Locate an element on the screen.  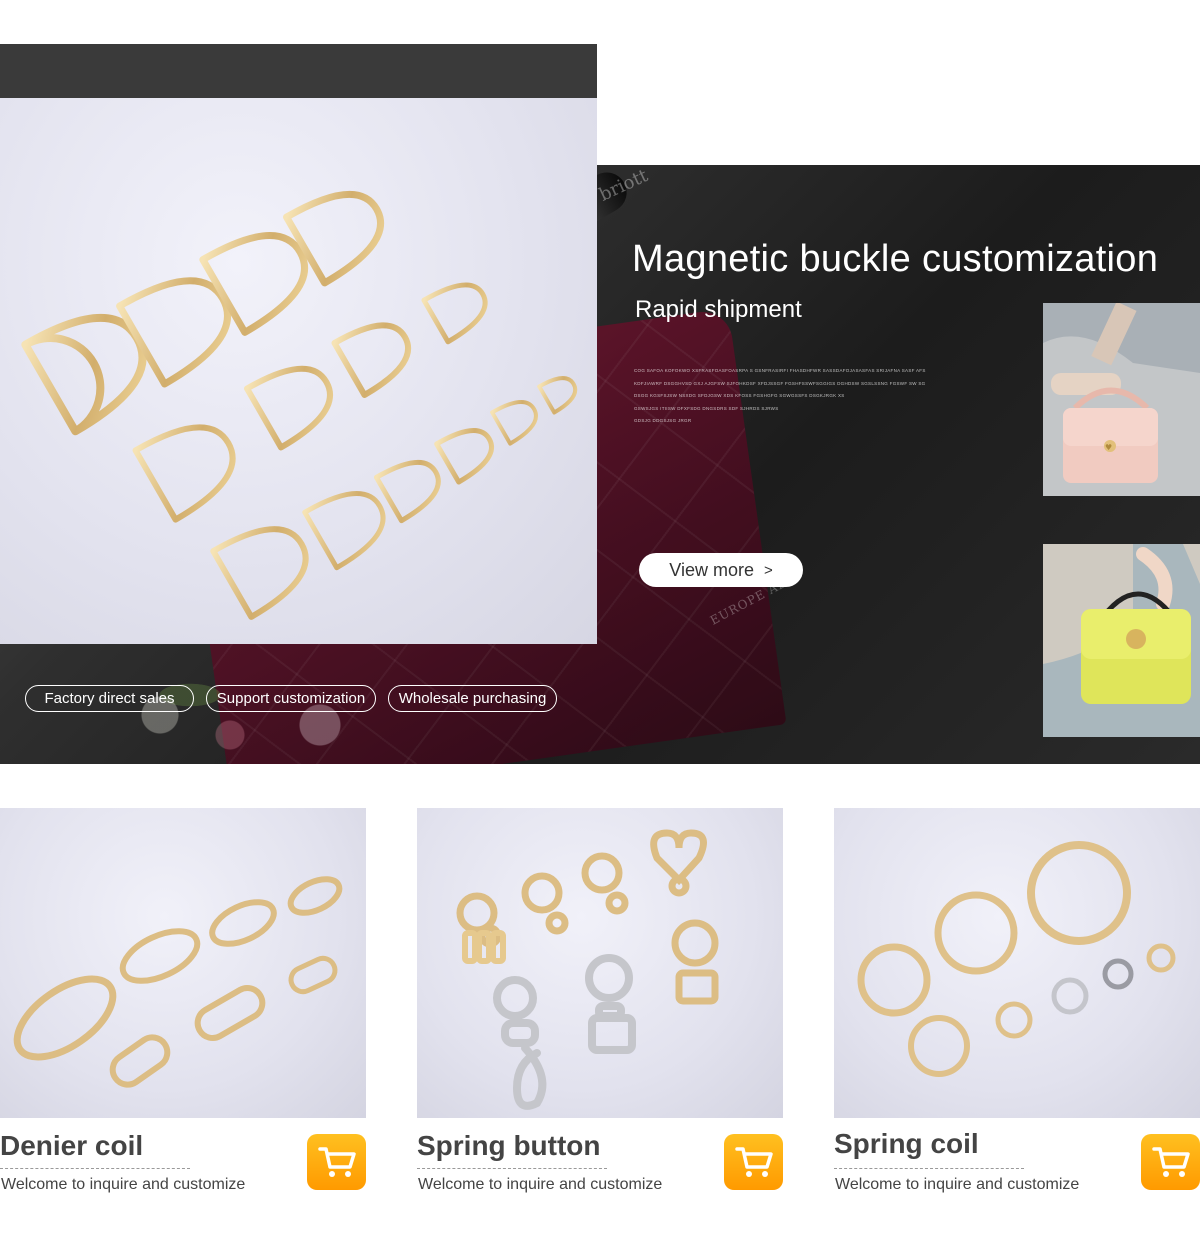
bag-heart-badge: ♥ is located at coordinates (1108, 447).